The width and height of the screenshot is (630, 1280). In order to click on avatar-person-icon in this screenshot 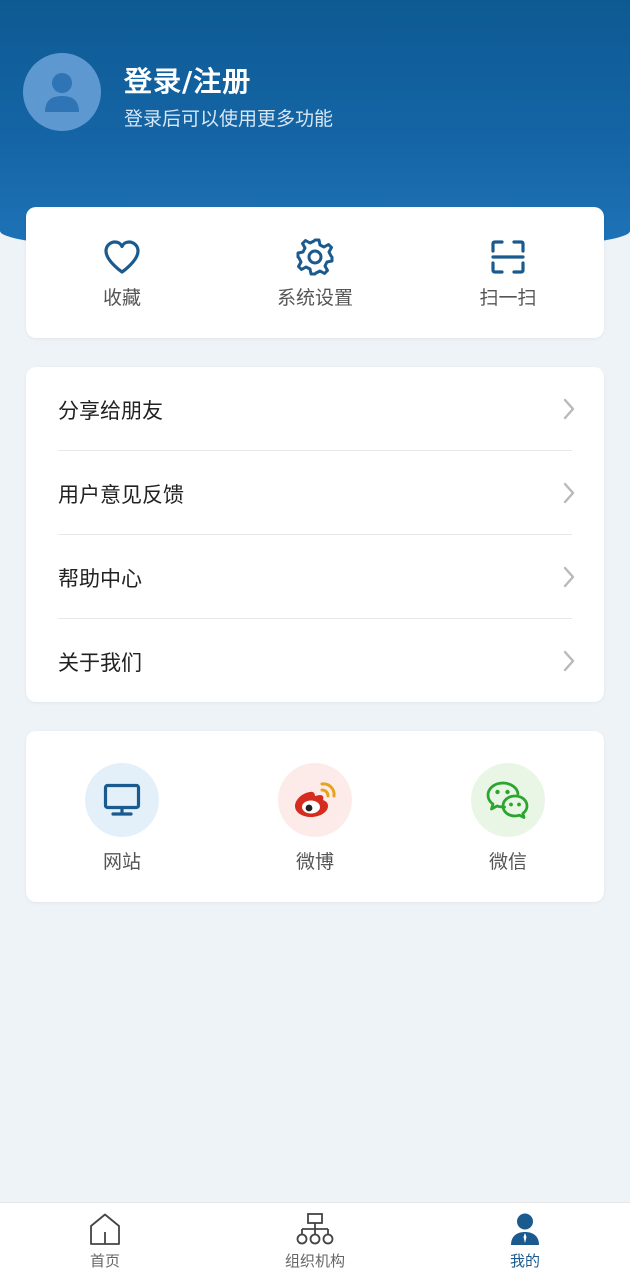, I will do `click(62, 92)`.